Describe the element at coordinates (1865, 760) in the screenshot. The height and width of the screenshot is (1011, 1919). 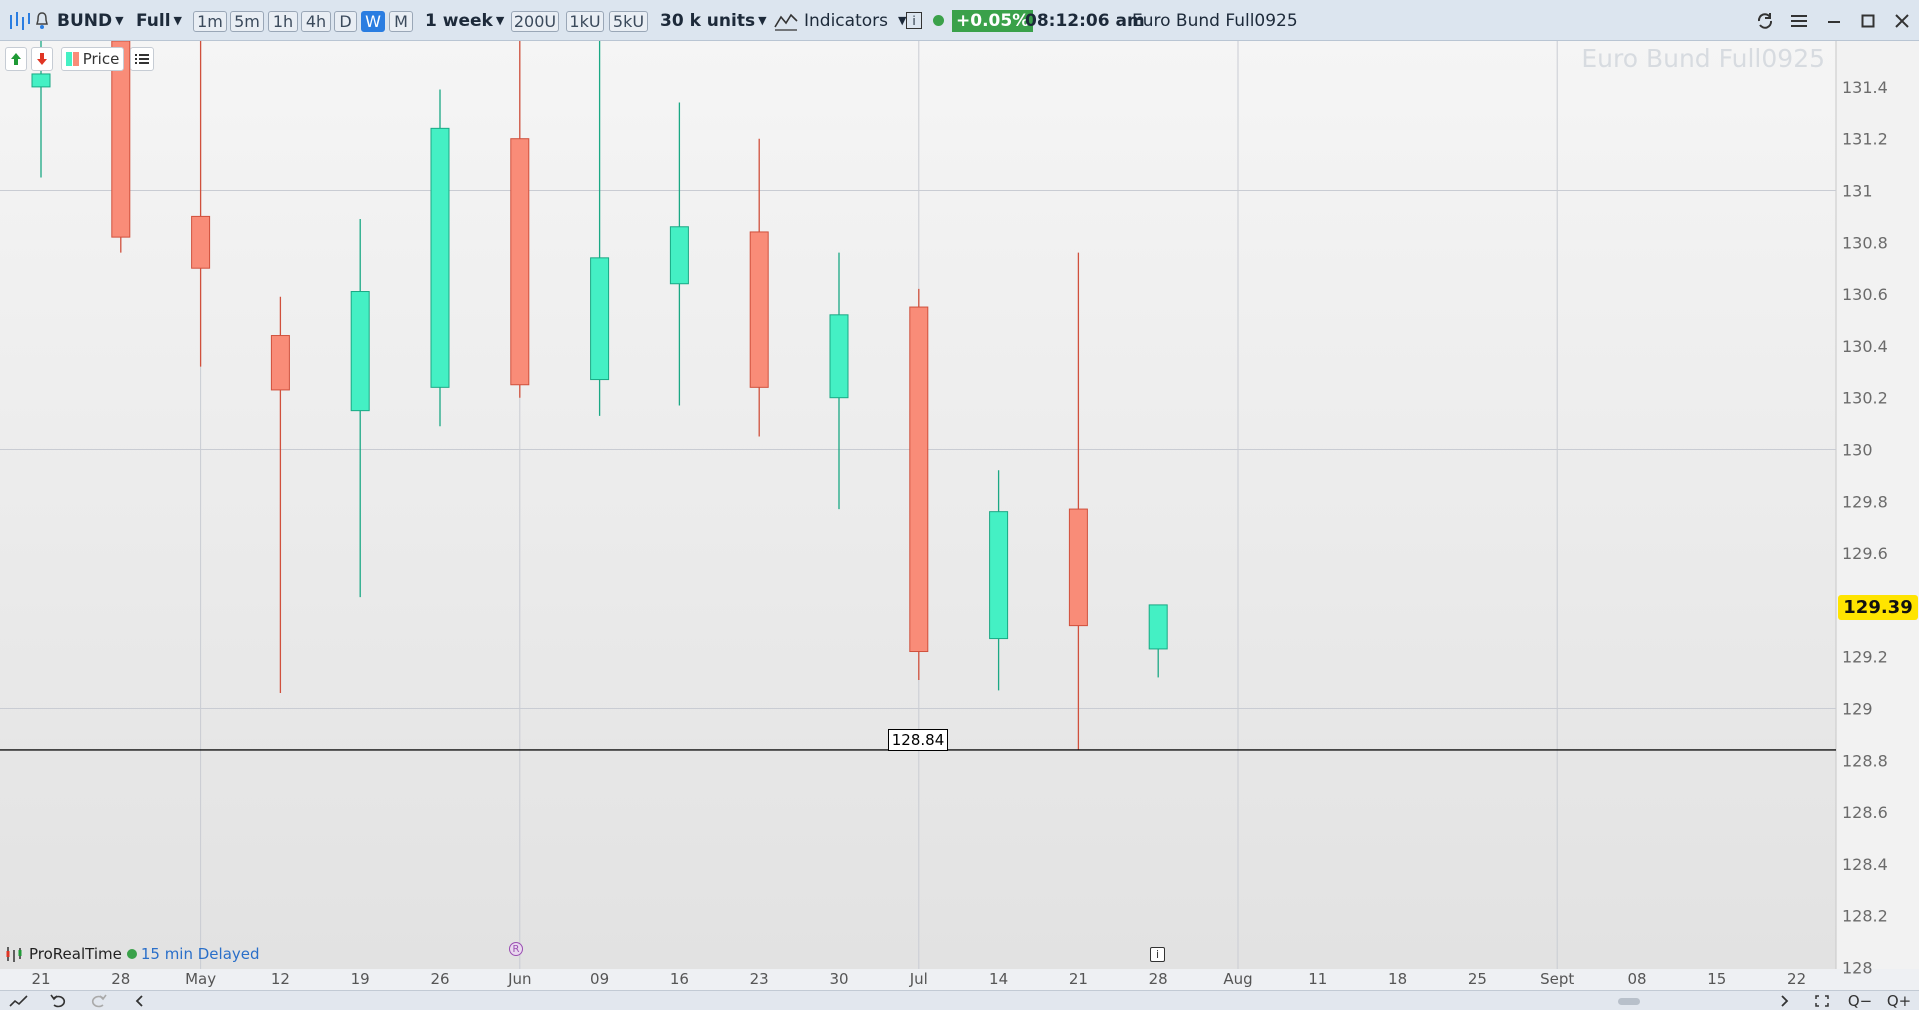
I see `y-tick-label: 128.8` at that location.